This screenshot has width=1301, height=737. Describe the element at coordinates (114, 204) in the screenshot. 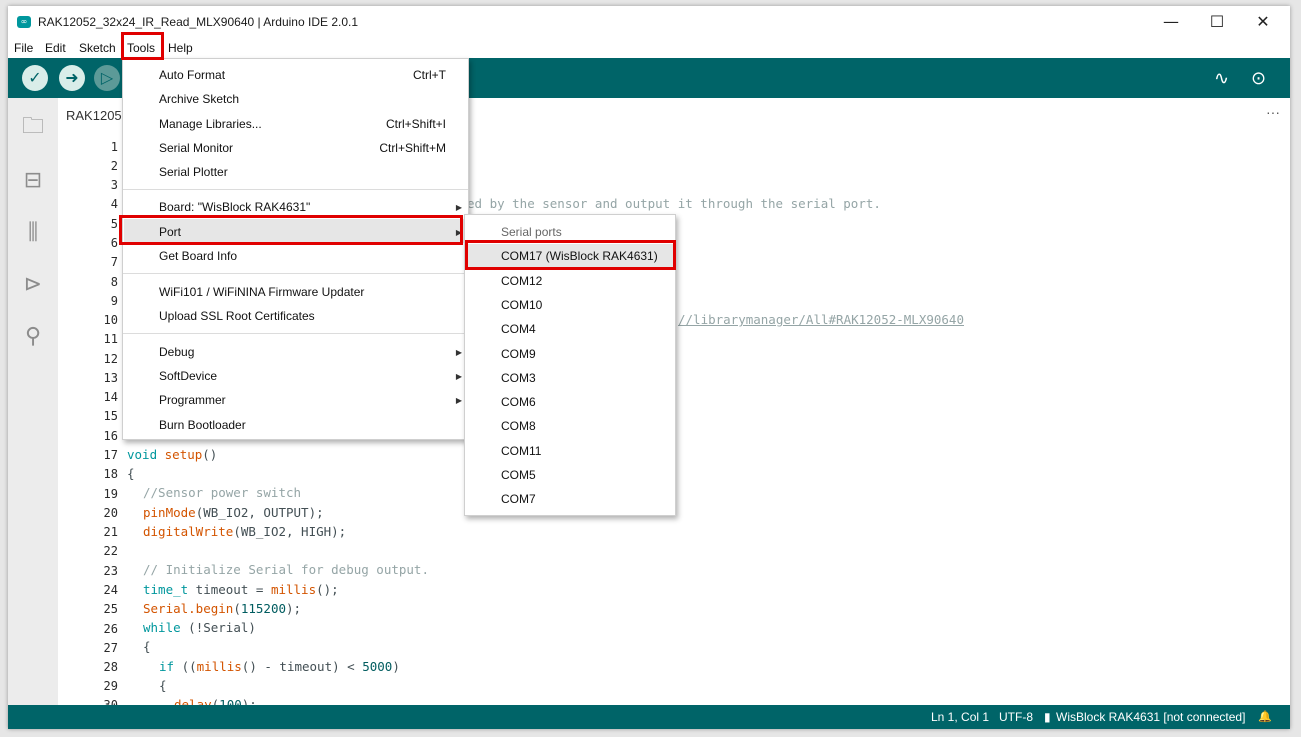

I see `line-number: 4` at that location.